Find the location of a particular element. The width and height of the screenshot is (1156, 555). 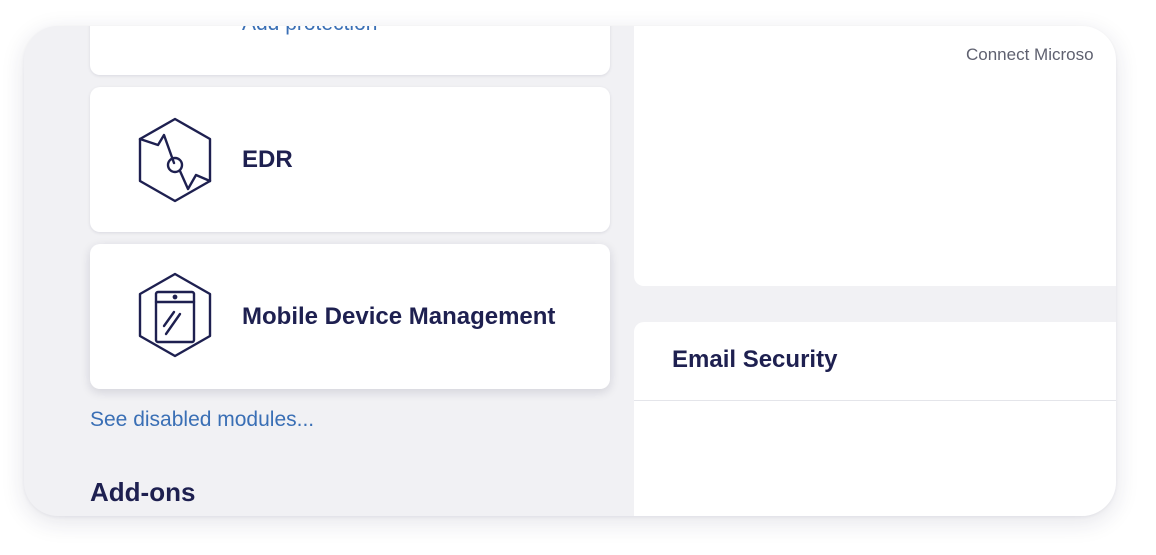

module-label-mdm: Mobile Device Management is located at coordinates (399, 316).